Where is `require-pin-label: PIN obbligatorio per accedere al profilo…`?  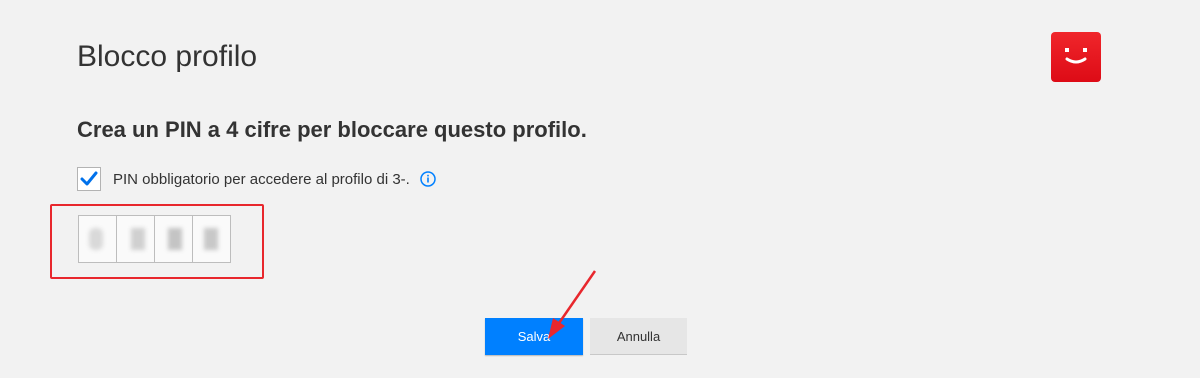
require-pin-label: PIN obbligatorio per accedere al profilo… is located at coordinates (261, 179).